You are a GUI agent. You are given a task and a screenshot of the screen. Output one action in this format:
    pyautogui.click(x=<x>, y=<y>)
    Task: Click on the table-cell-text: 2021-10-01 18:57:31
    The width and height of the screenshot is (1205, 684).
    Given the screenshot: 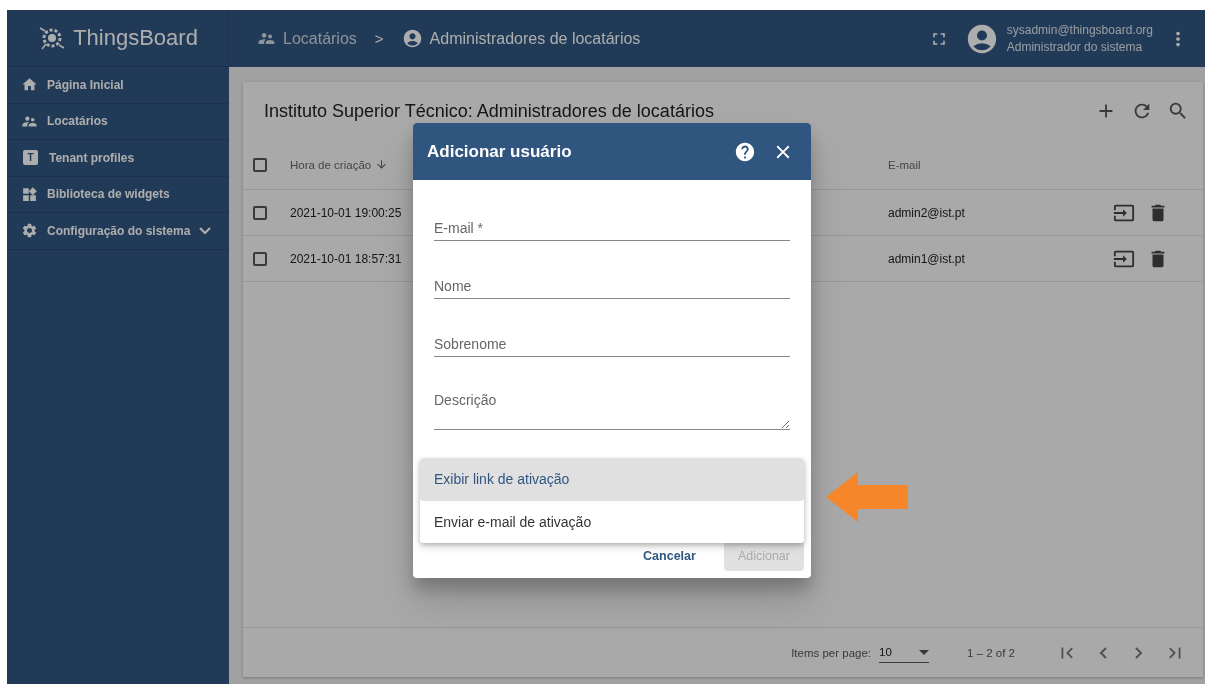 What is the action you would take?
    pyautogui.click(x=346, y=258)
    